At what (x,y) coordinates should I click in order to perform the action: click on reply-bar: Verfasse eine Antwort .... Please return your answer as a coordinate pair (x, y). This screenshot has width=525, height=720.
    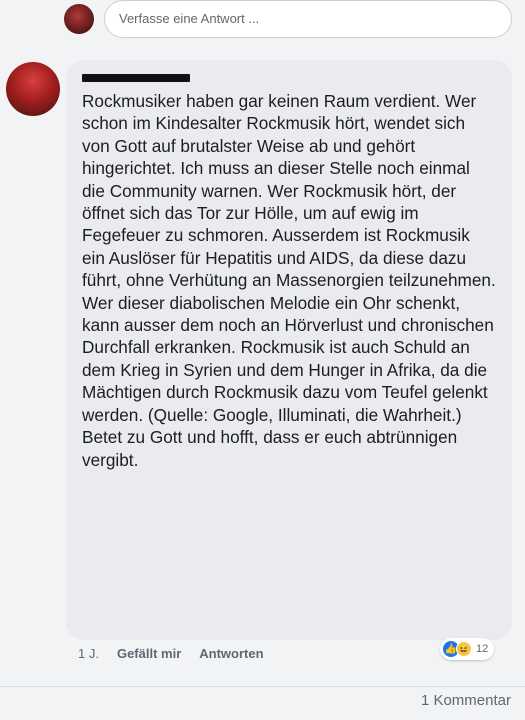
    Looking at the image, I should click on (262, 23).